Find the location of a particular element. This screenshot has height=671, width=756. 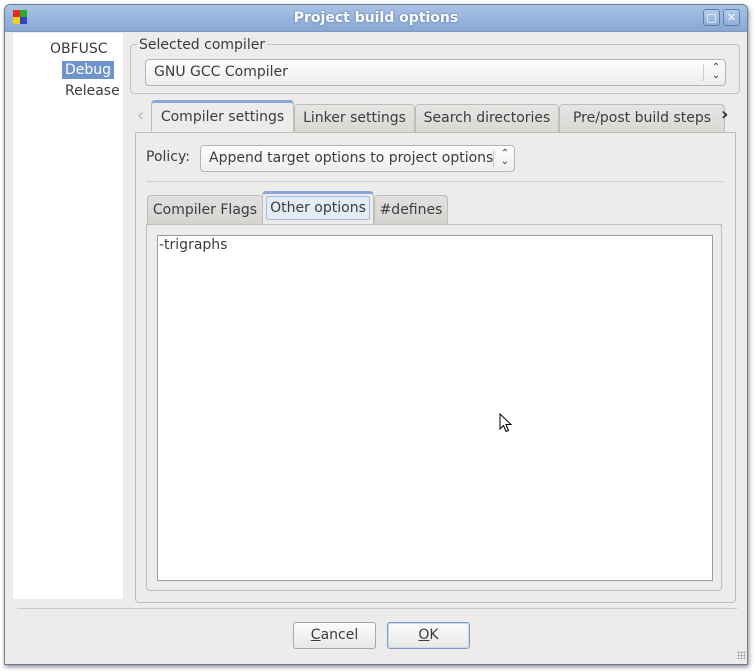

compiler-select-value: GNU GCC Compiler is located at coordinates (221, 72).